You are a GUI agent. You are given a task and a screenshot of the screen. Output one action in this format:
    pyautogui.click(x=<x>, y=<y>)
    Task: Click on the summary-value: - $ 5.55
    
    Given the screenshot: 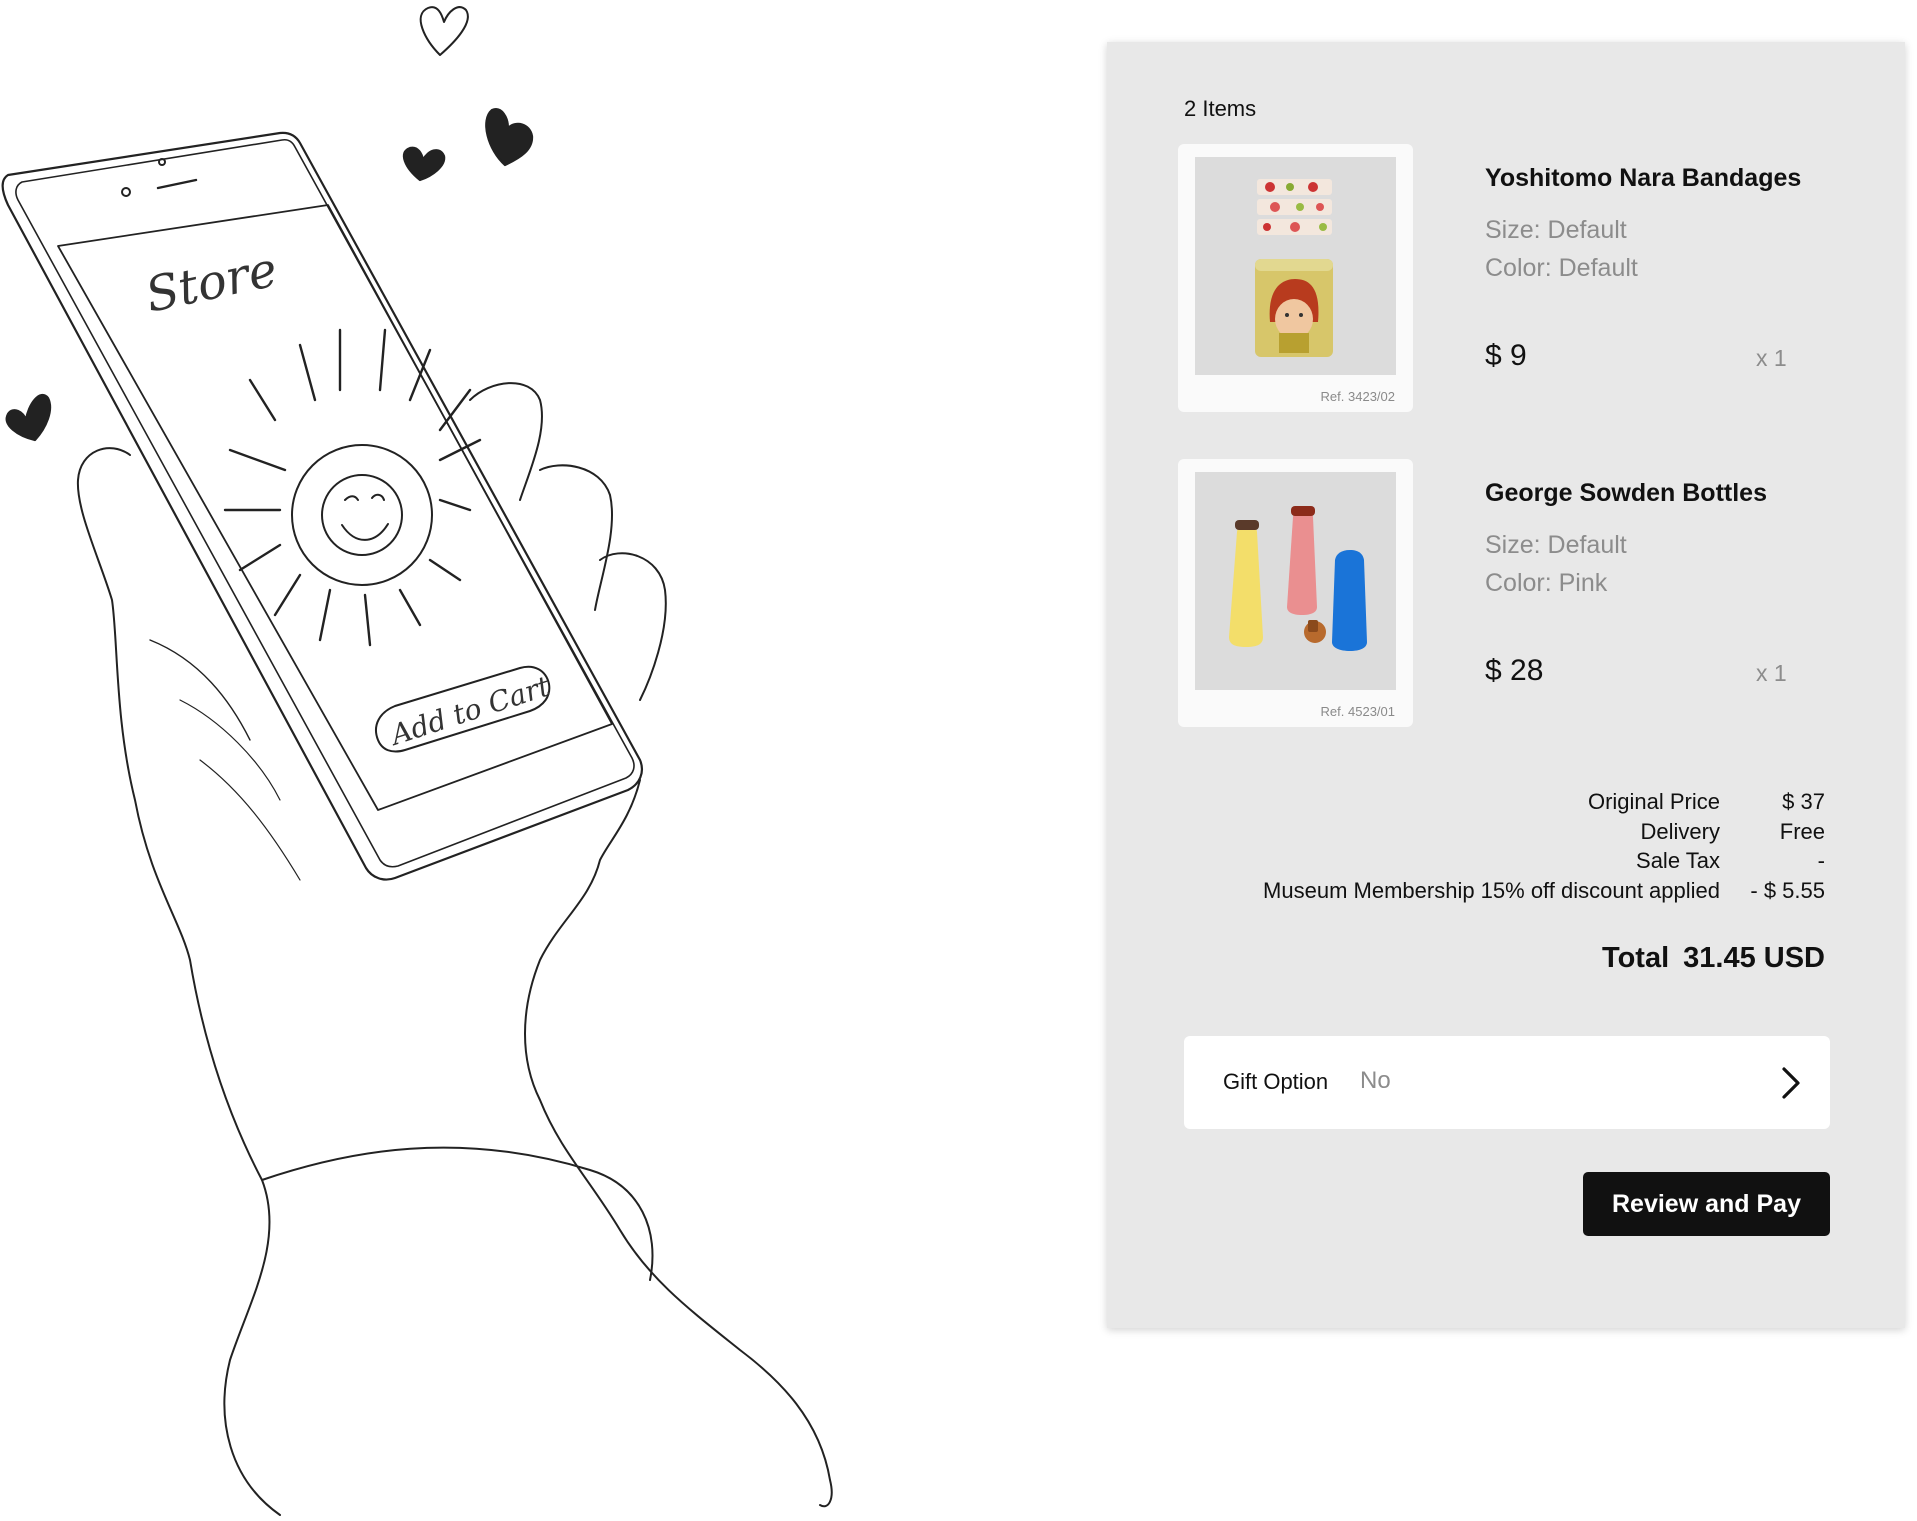 What is the action you would take?
    pyautogui.click(x=1787, y=890)
    